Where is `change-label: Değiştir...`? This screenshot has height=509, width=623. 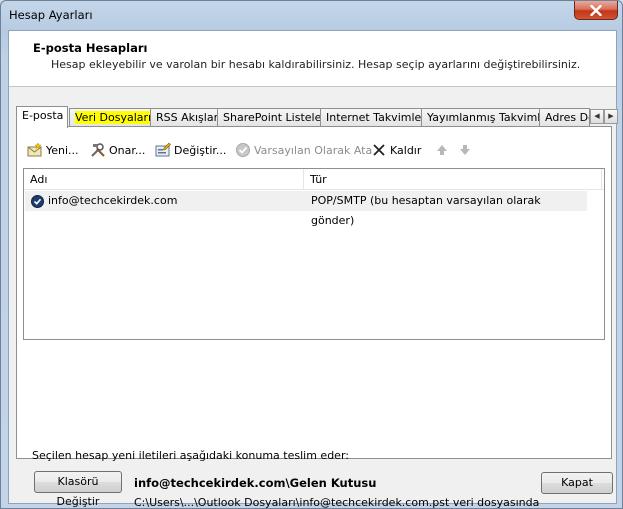
change-label: Değiştir... is located at coordinates (200, 150).